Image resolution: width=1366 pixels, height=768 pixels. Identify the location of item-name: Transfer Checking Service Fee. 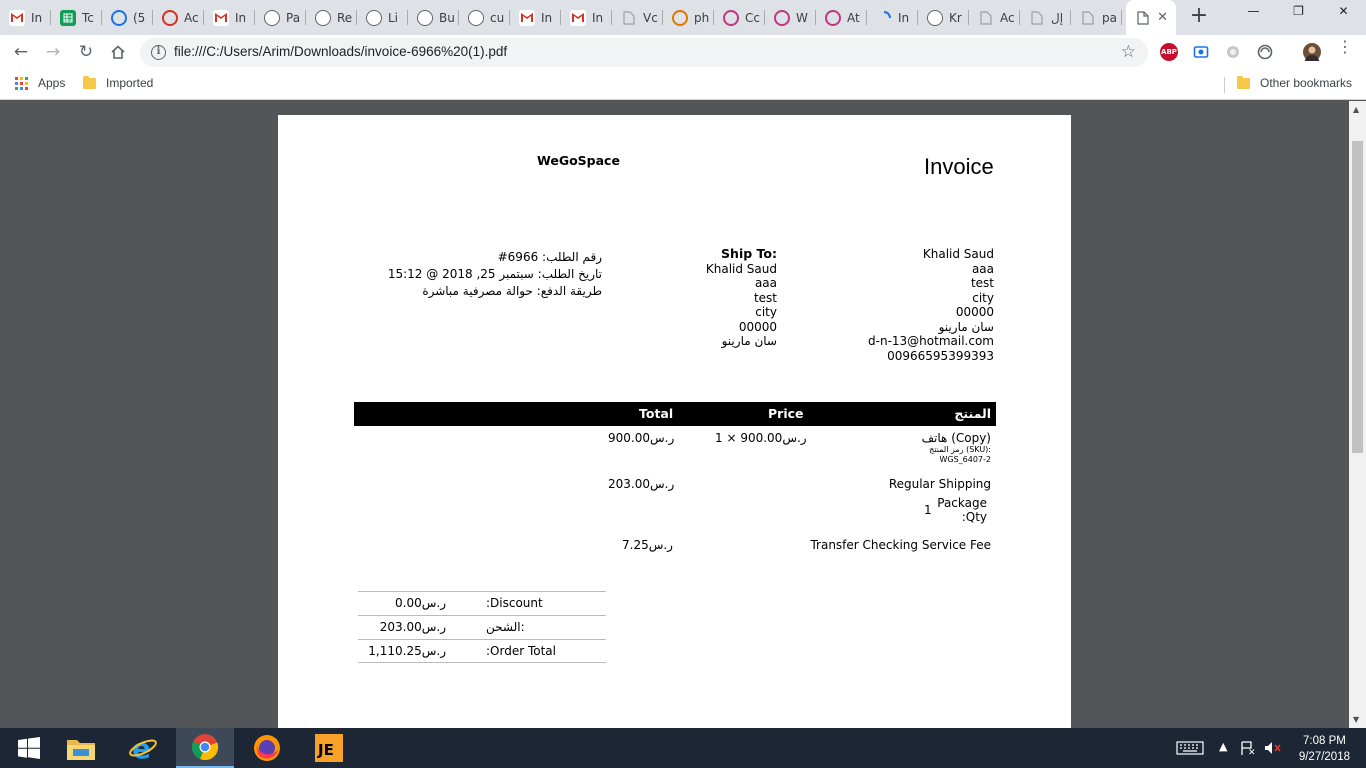
(900, 545).